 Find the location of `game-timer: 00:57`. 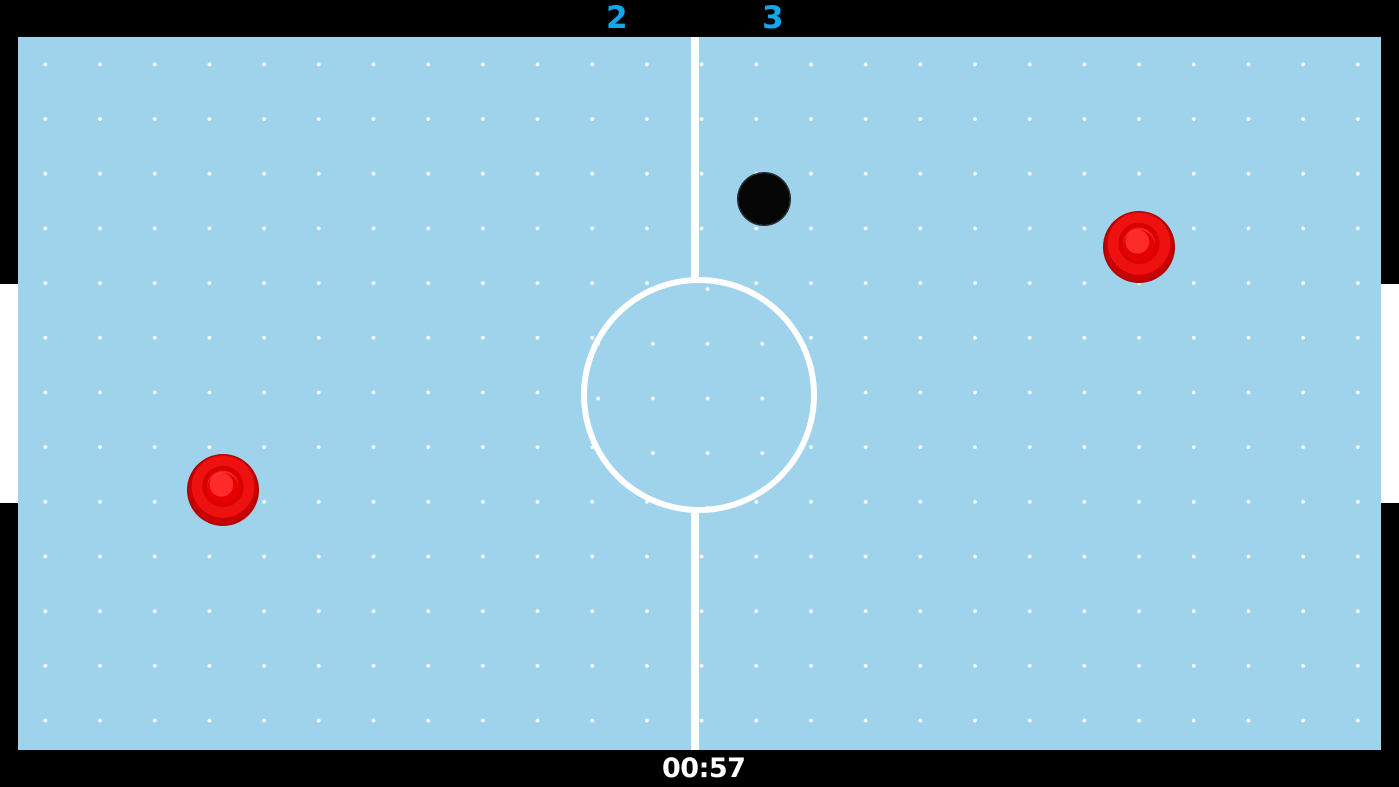

game-timer: 00:57 is located at coordinates (704, 768).